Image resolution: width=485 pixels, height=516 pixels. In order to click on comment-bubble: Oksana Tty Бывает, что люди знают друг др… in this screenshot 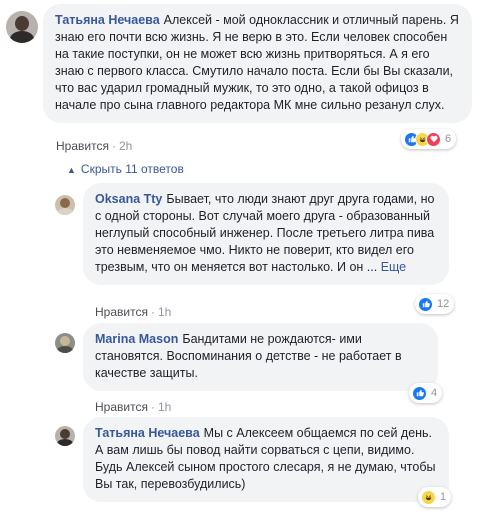, I will do `click(266, 234)`.